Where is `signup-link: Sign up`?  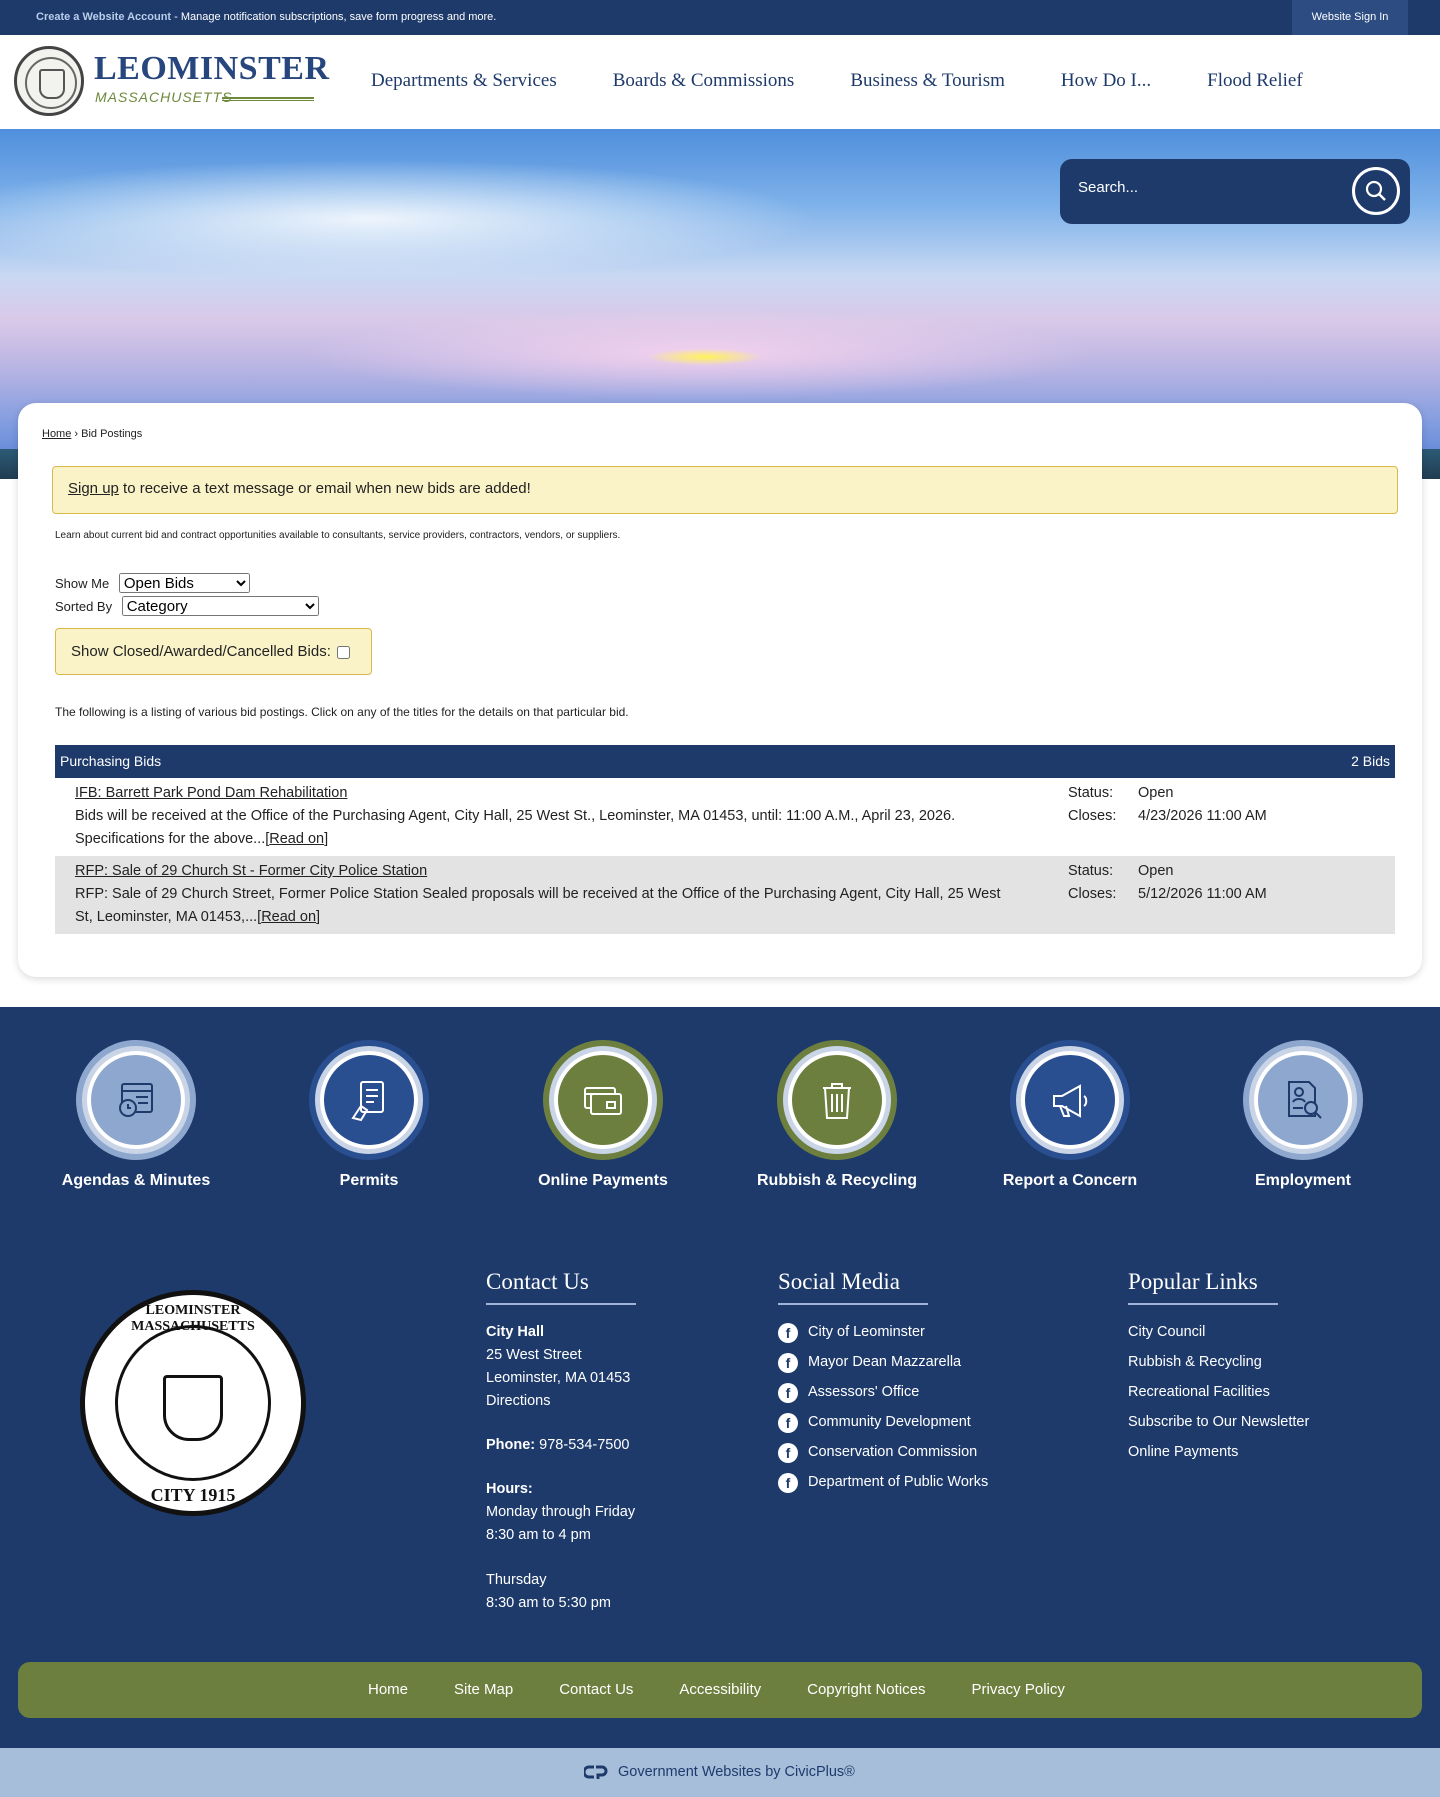
signup-link: Sign up is located at coordinates (93, 488).